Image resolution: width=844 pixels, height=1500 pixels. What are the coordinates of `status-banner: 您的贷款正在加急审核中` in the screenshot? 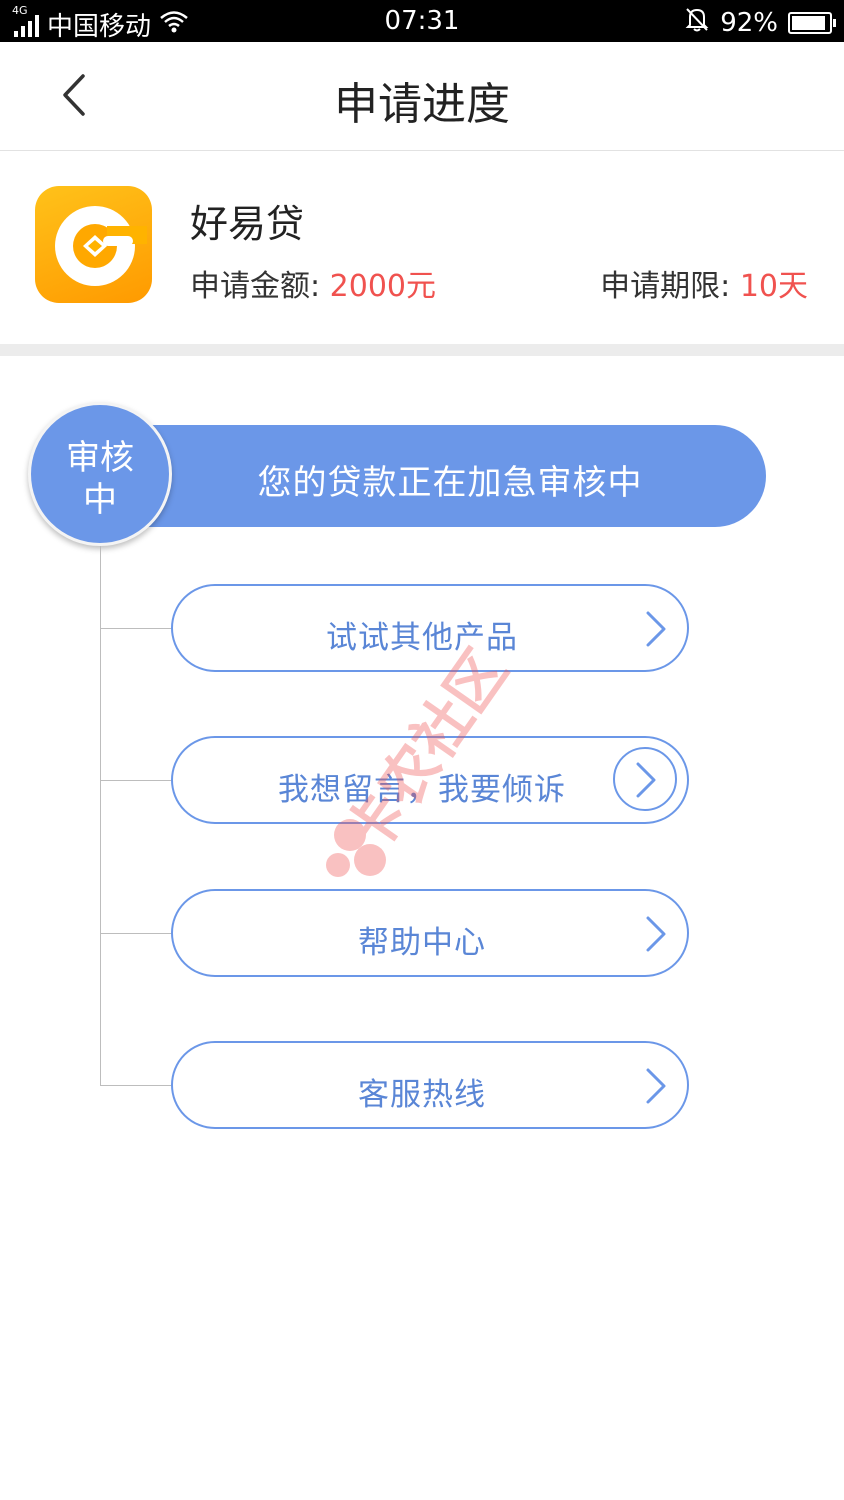 It's located at (438, 476).